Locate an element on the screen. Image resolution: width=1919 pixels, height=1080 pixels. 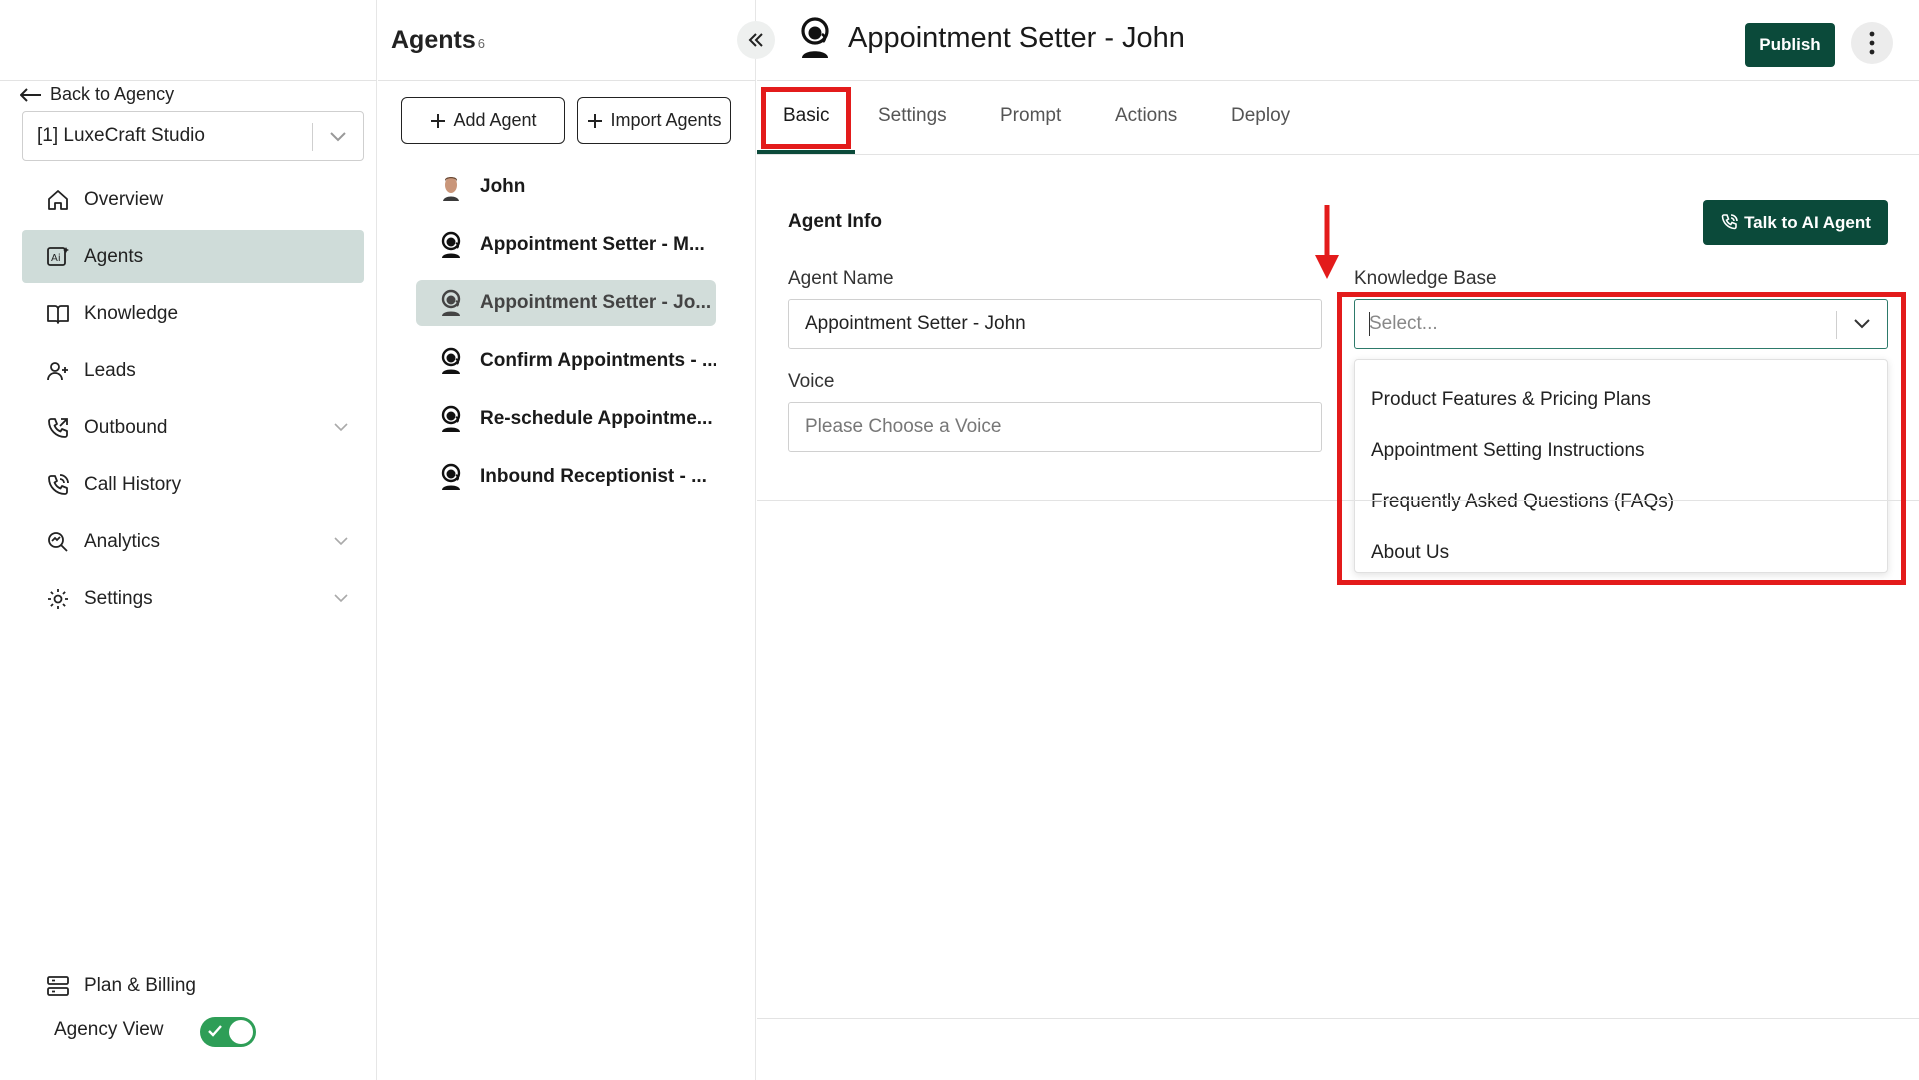
gear-icon is located at coordinates (58, 599).